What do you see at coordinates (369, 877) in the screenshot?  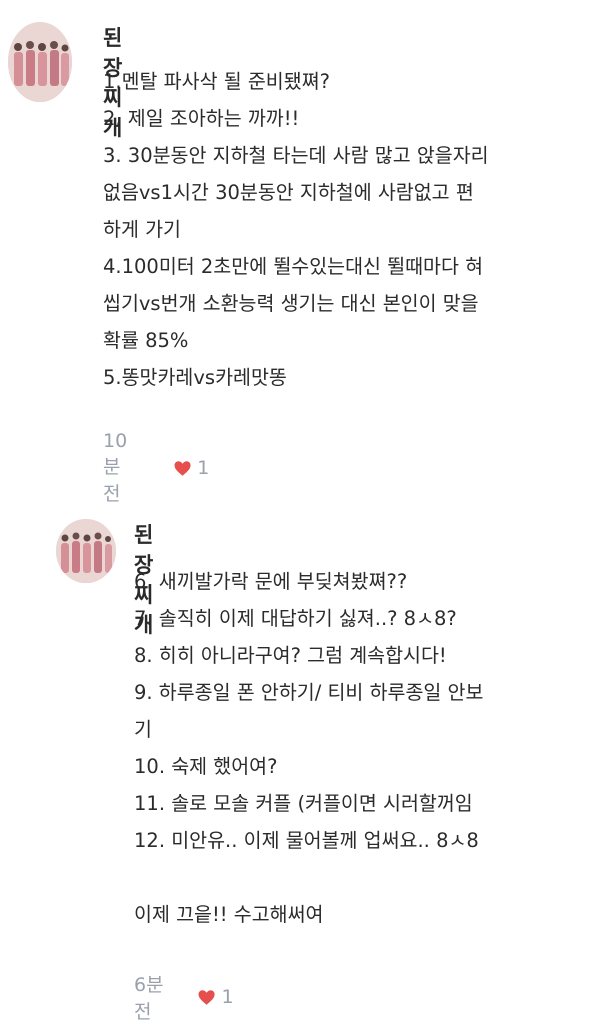 I see `comment-line` at bounding box center [369, 877].